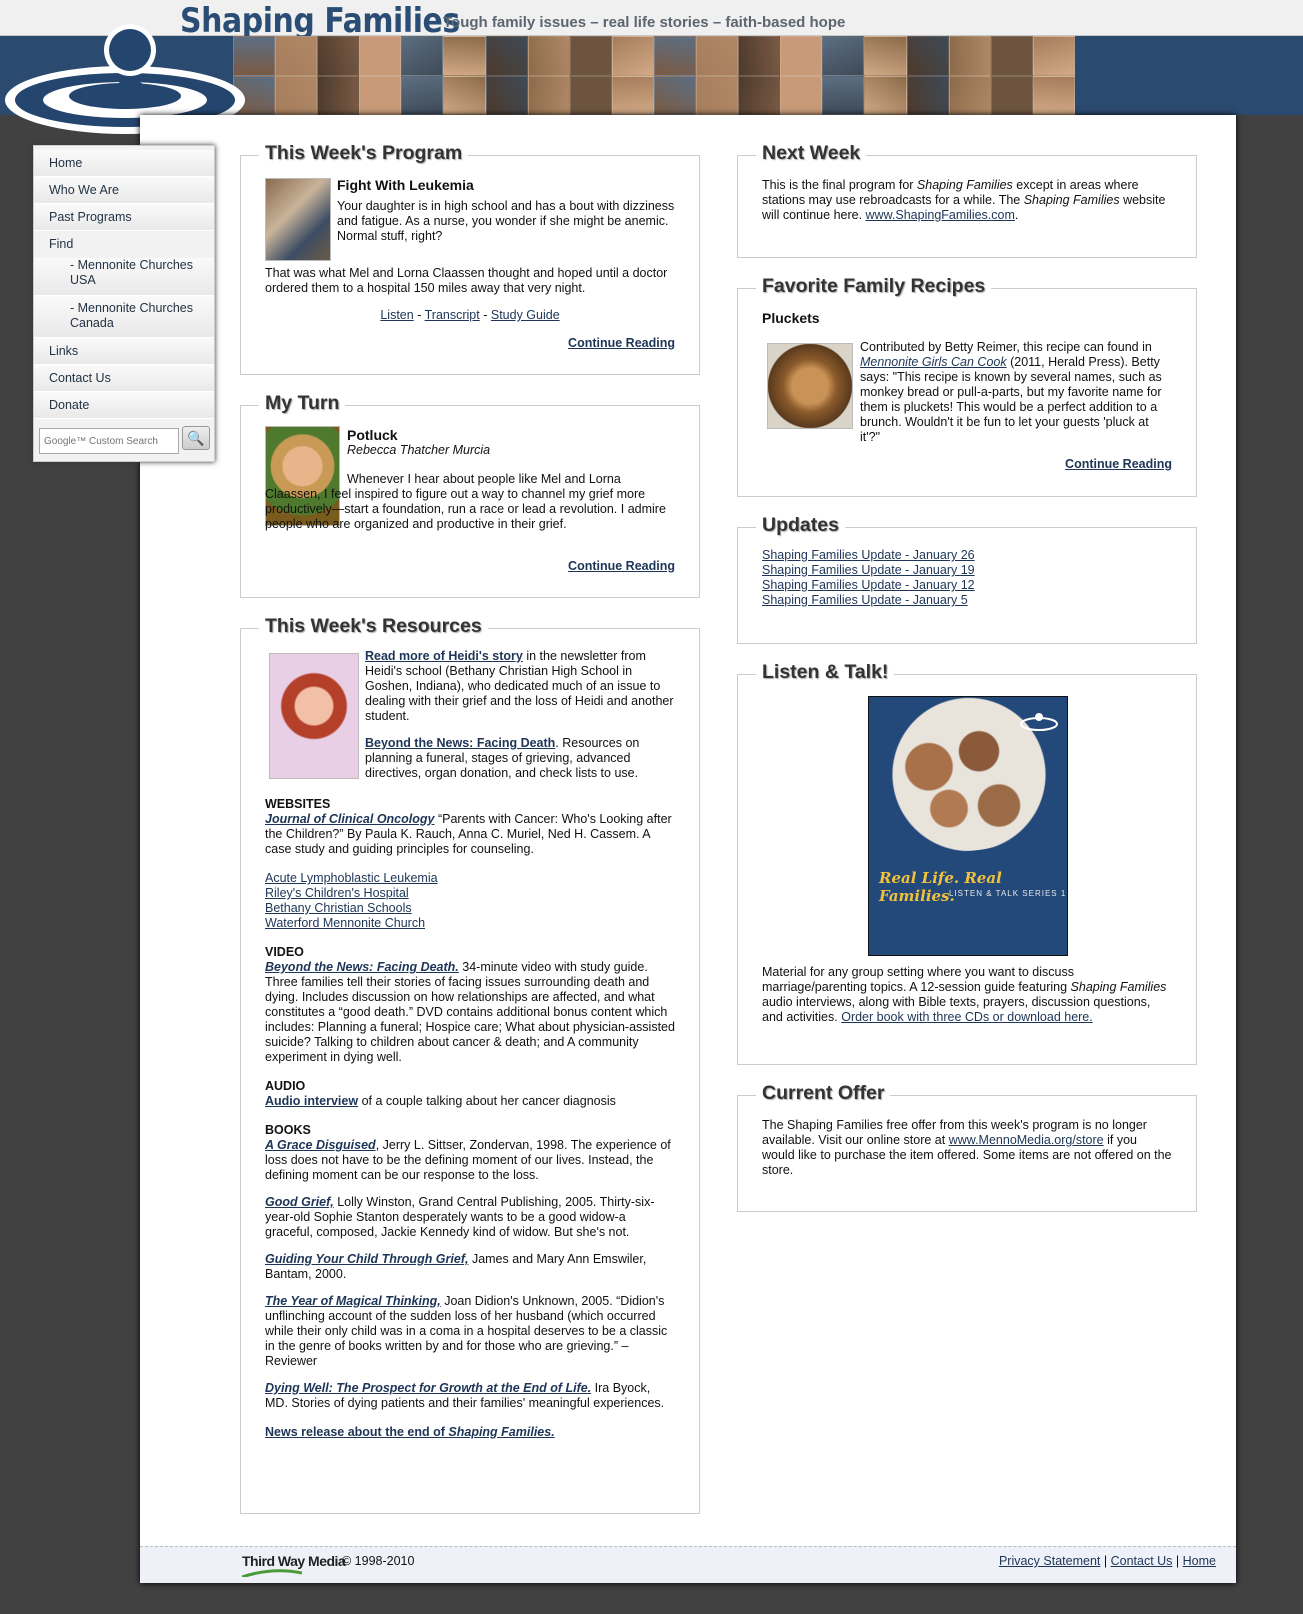 The width and height of the screenshot is (1303, 1614). I want to click on news-release-text: News release about the end of, so click(356, 1432).